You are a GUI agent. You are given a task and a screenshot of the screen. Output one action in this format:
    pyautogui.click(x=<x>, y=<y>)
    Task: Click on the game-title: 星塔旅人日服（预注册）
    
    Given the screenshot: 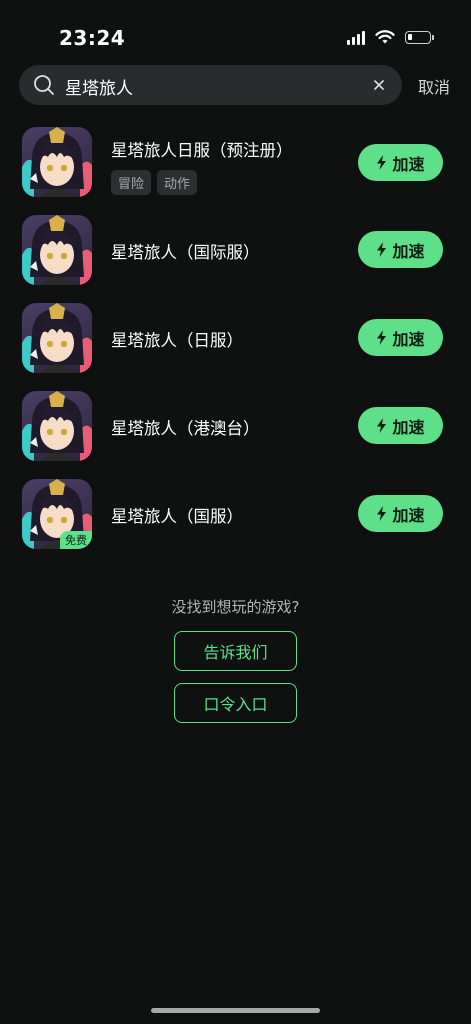 What is the action you would take?
    pyautogui.click(x=202, y=150)
    